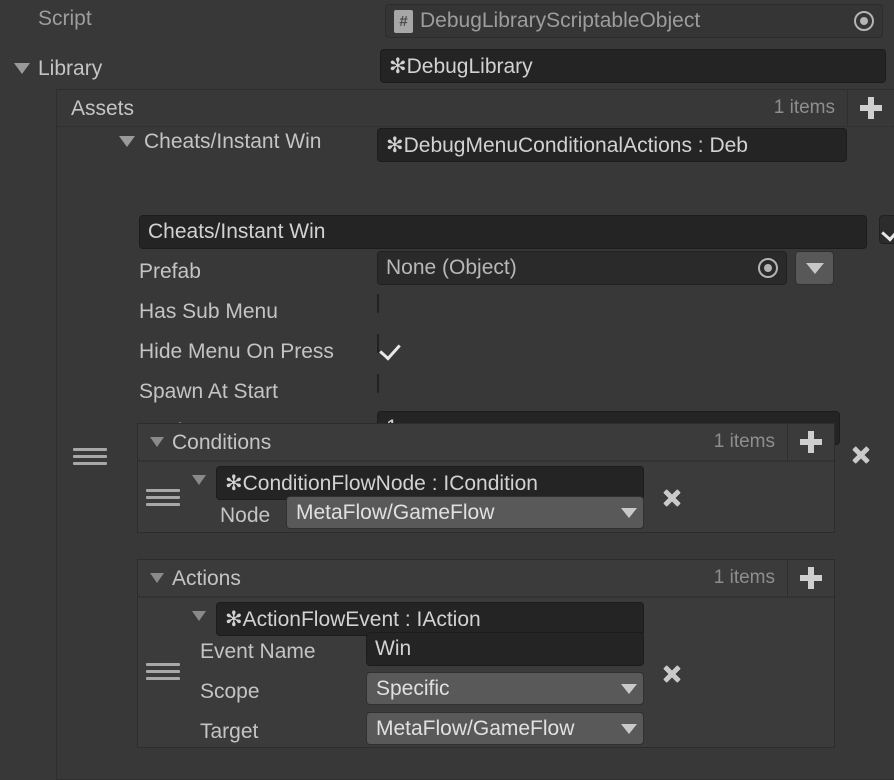 The height and width of the screenshot is (780, 894). Describe the element at coordinates (672, 674) in the screenshot. I see `action-entry-remove-x-icon` at that location.